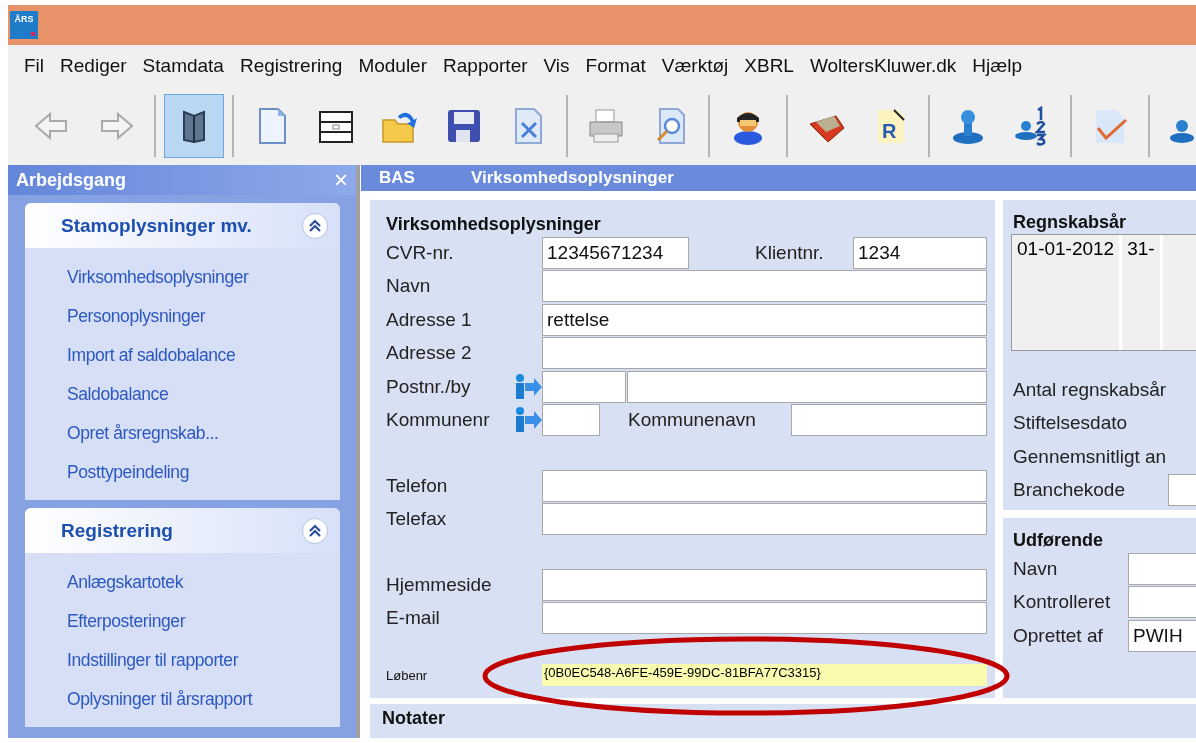  I want to click on task-link: Oplysninger til årsrapport, so click(203, 699).